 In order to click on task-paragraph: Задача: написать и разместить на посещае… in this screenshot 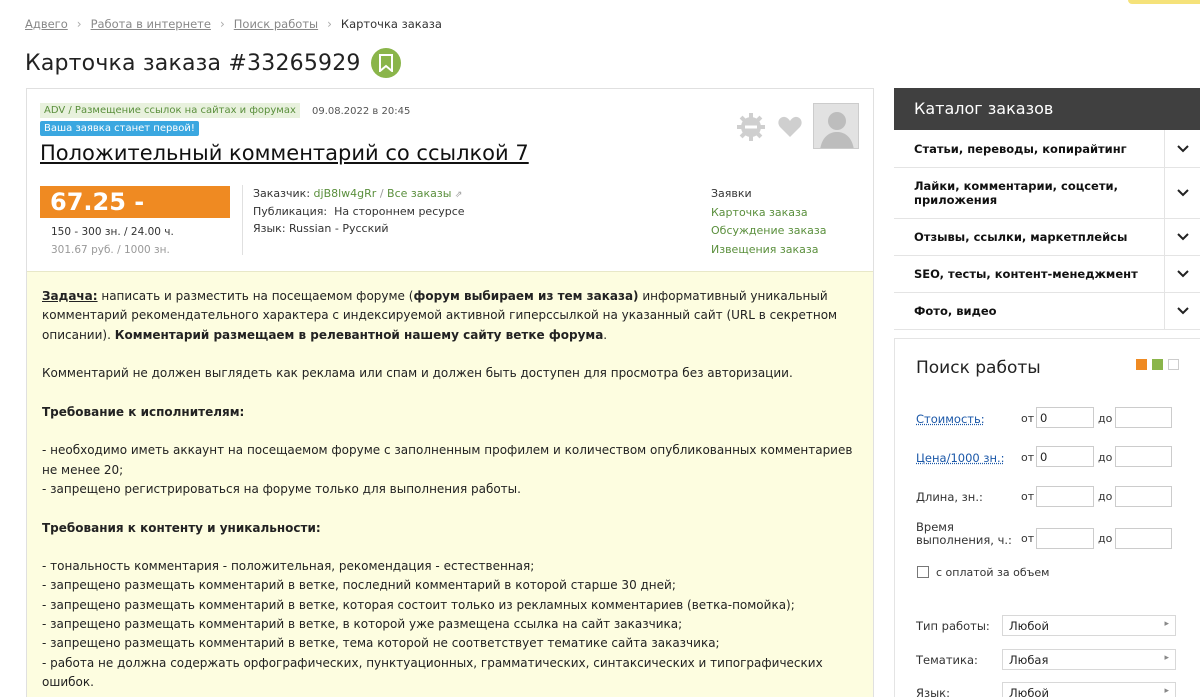, I will do `click(440, 315)`.